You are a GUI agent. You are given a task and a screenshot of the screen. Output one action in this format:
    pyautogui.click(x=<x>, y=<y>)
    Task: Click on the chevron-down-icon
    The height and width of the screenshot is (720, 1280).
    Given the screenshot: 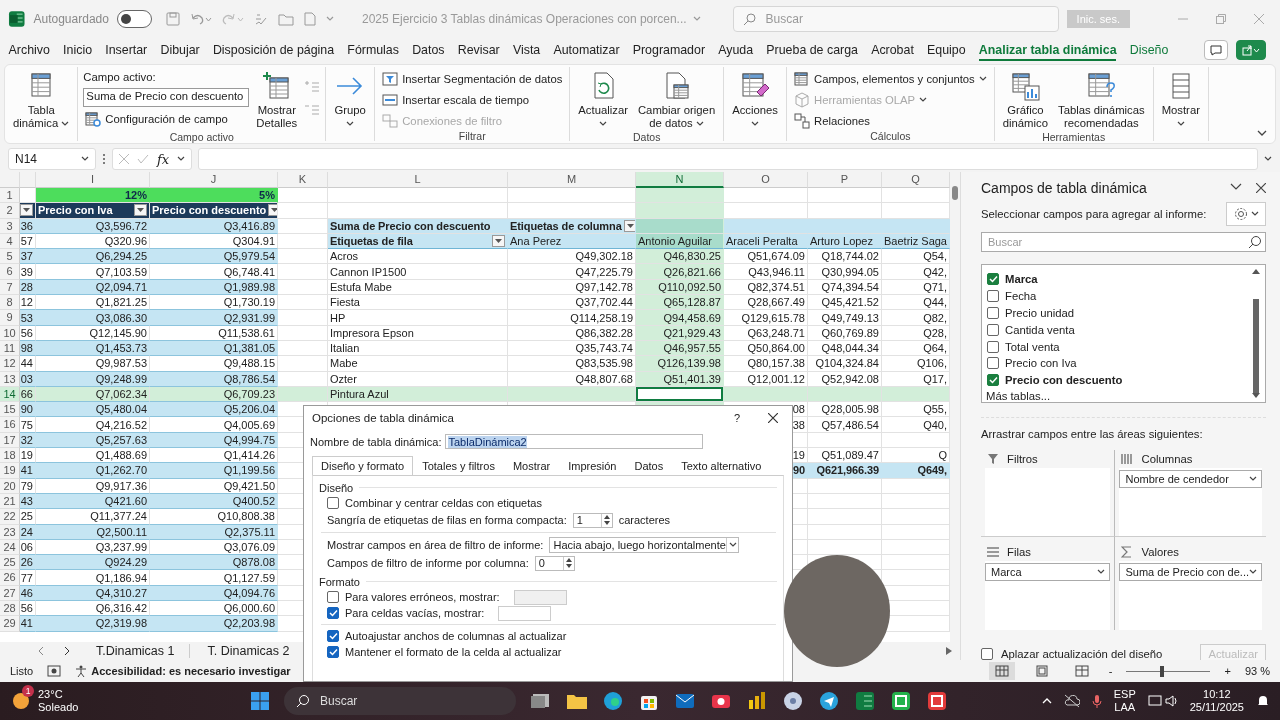 What is the action you would take?
    pyautogui.click(x=1236, y=187)
    